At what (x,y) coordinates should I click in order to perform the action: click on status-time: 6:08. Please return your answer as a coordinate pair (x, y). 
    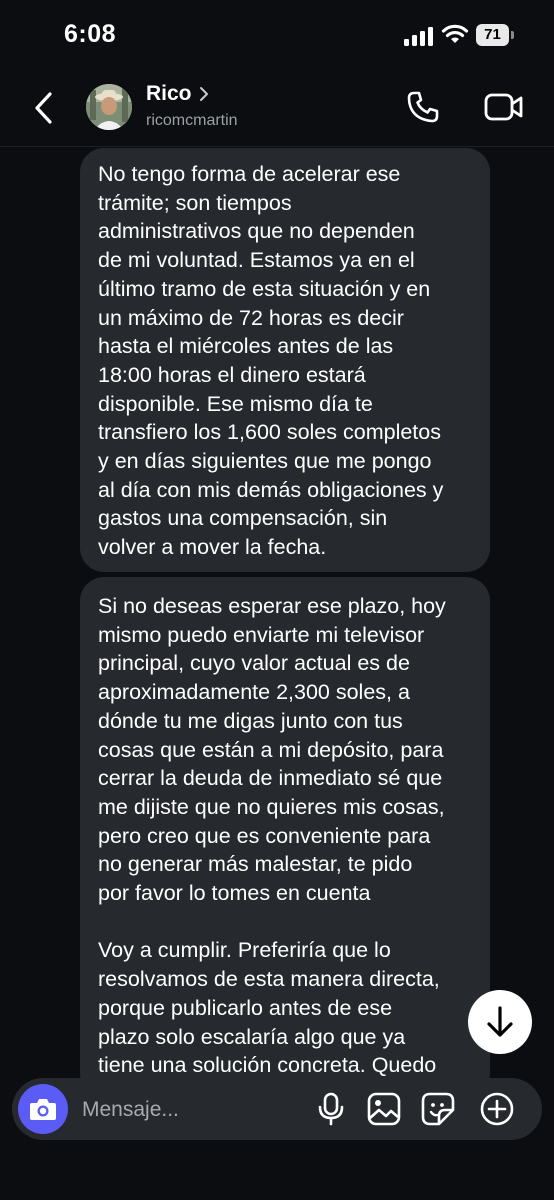
    Looking at the image, I should click on (90, 34).